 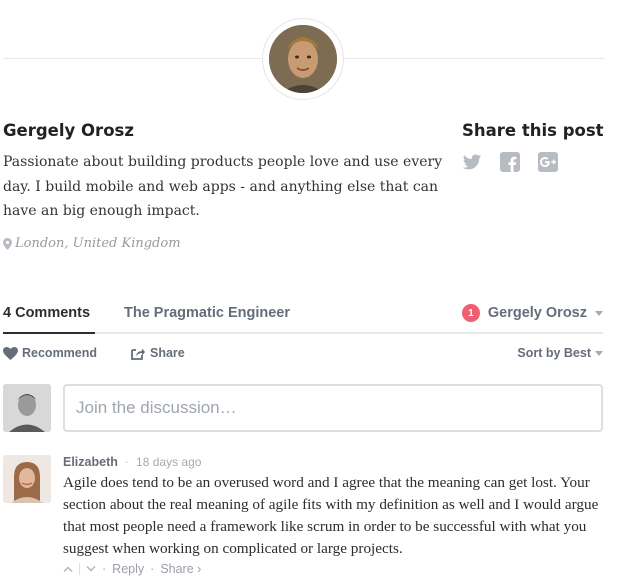 I want to click on upvote-icon, so click(x=68, y=569).